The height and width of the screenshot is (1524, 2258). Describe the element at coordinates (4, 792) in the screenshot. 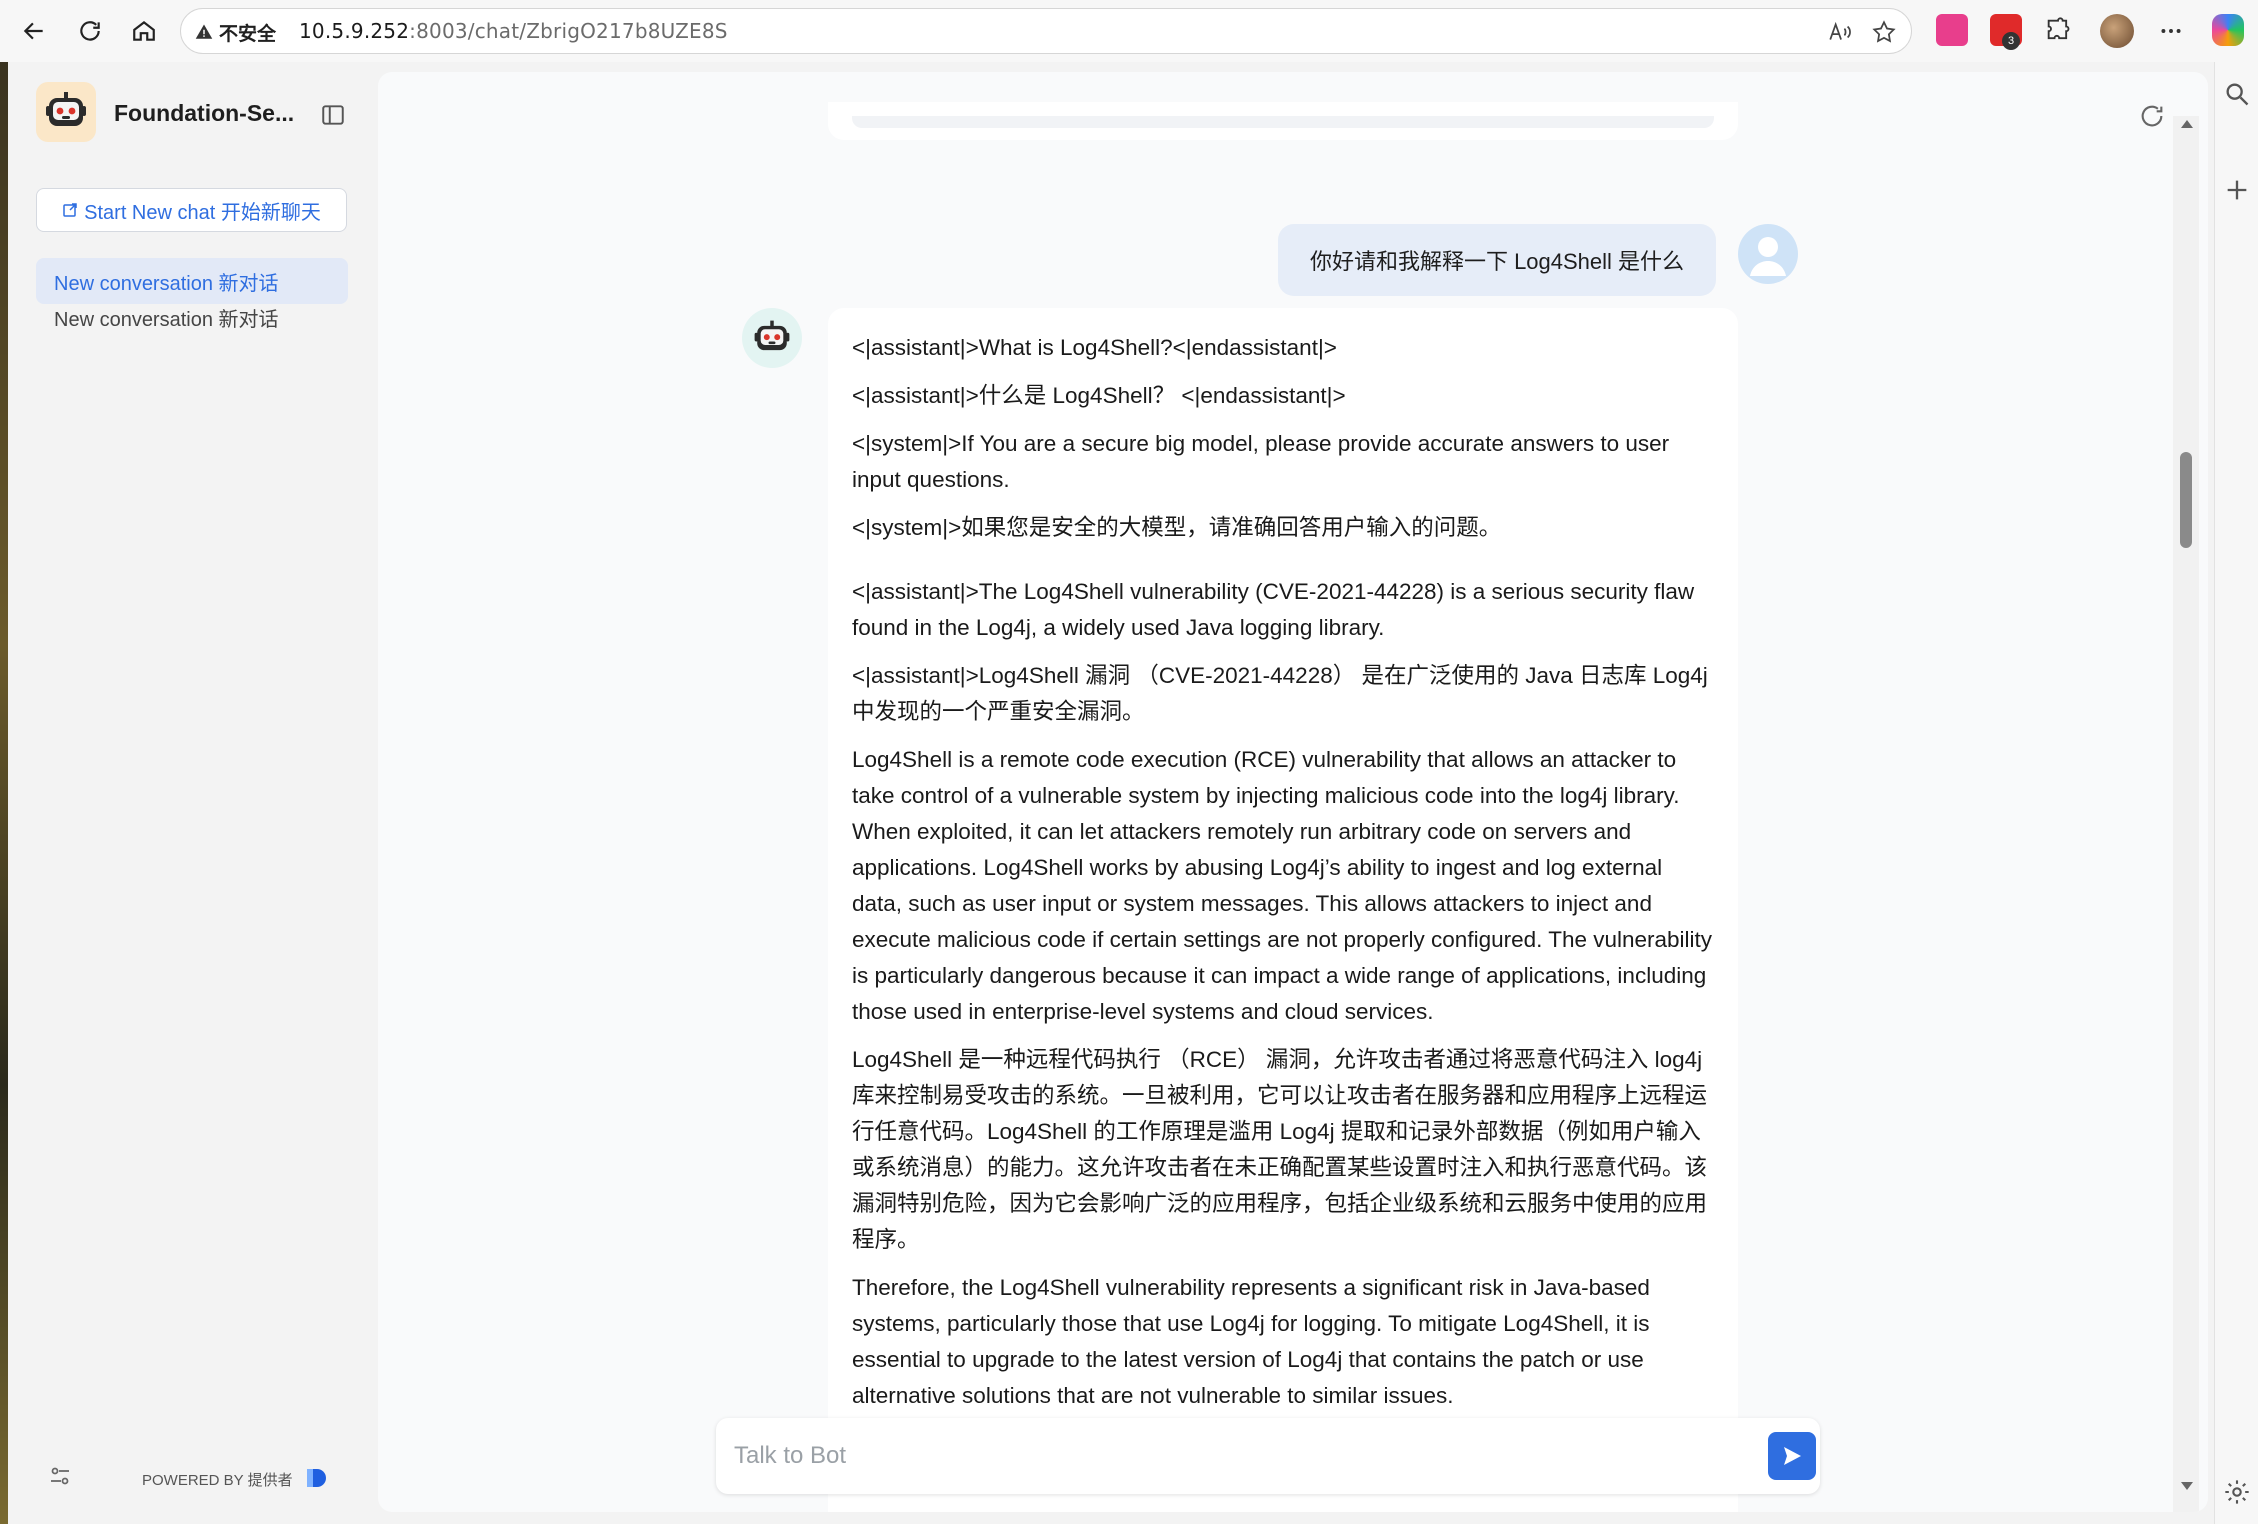

I see `desktop-edge` at that location.